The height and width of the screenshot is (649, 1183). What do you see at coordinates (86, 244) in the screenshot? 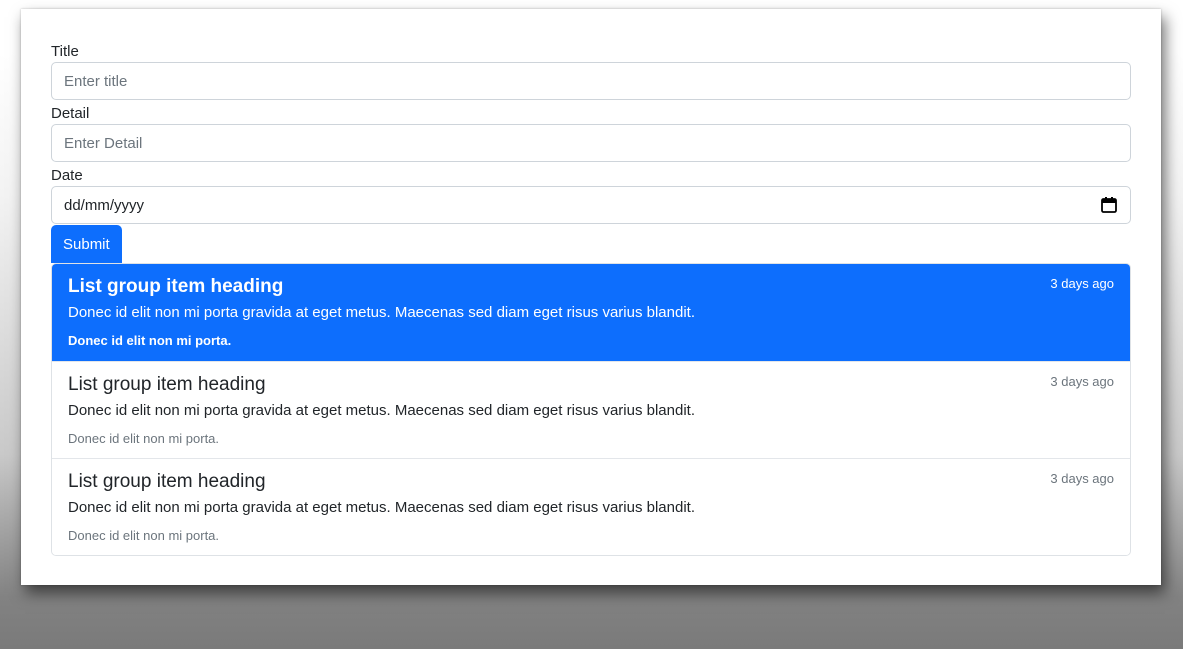
I see `submit-button: Submit` at bounding box center [86, 244].